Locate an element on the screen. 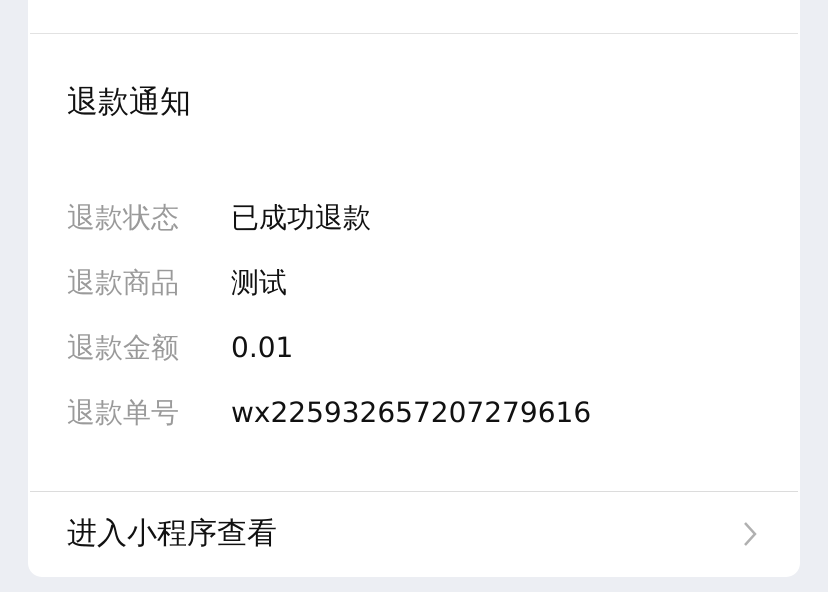 This screenshot has width=828, height=592. field-label: 退款状态 is located at coordinates (123, 218).